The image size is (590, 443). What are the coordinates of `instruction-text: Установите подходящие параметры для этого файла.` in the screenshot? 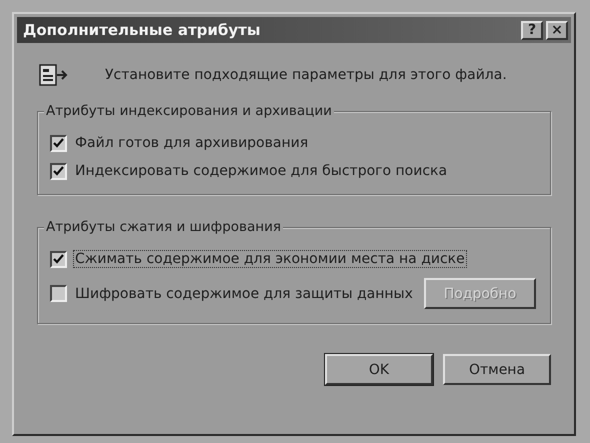 It's located at (306, 75).